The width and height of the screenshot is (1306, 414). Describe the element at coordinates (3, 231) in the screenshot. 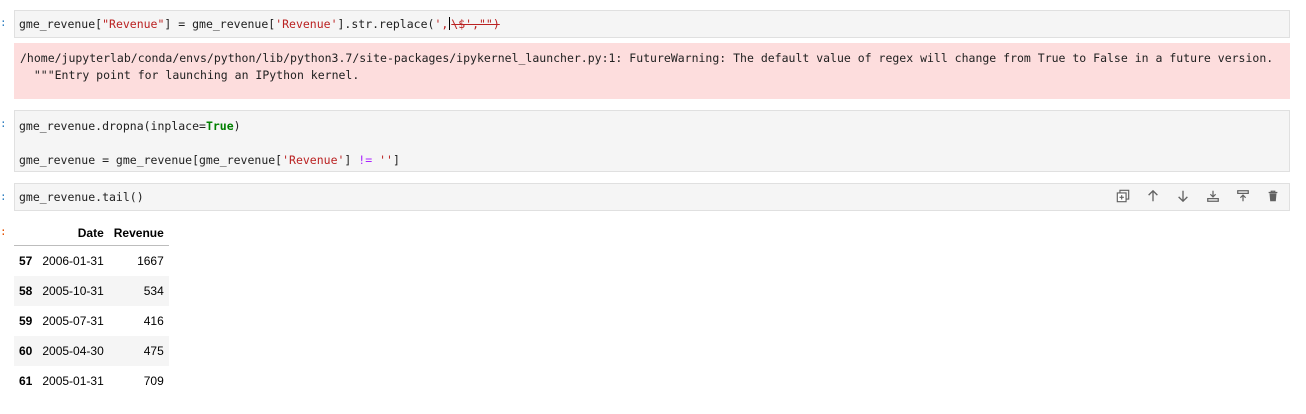

I see `output-prompt: :` at that location.